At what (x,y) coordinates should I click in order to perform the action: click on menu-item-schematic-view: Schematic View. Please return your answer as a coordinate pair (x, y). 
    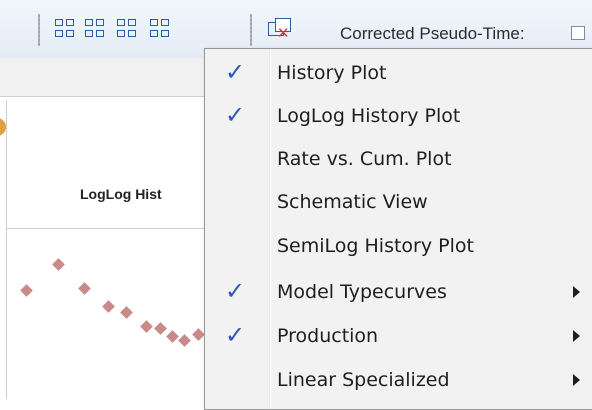
    Looking at the image, I should click on (398, 203).